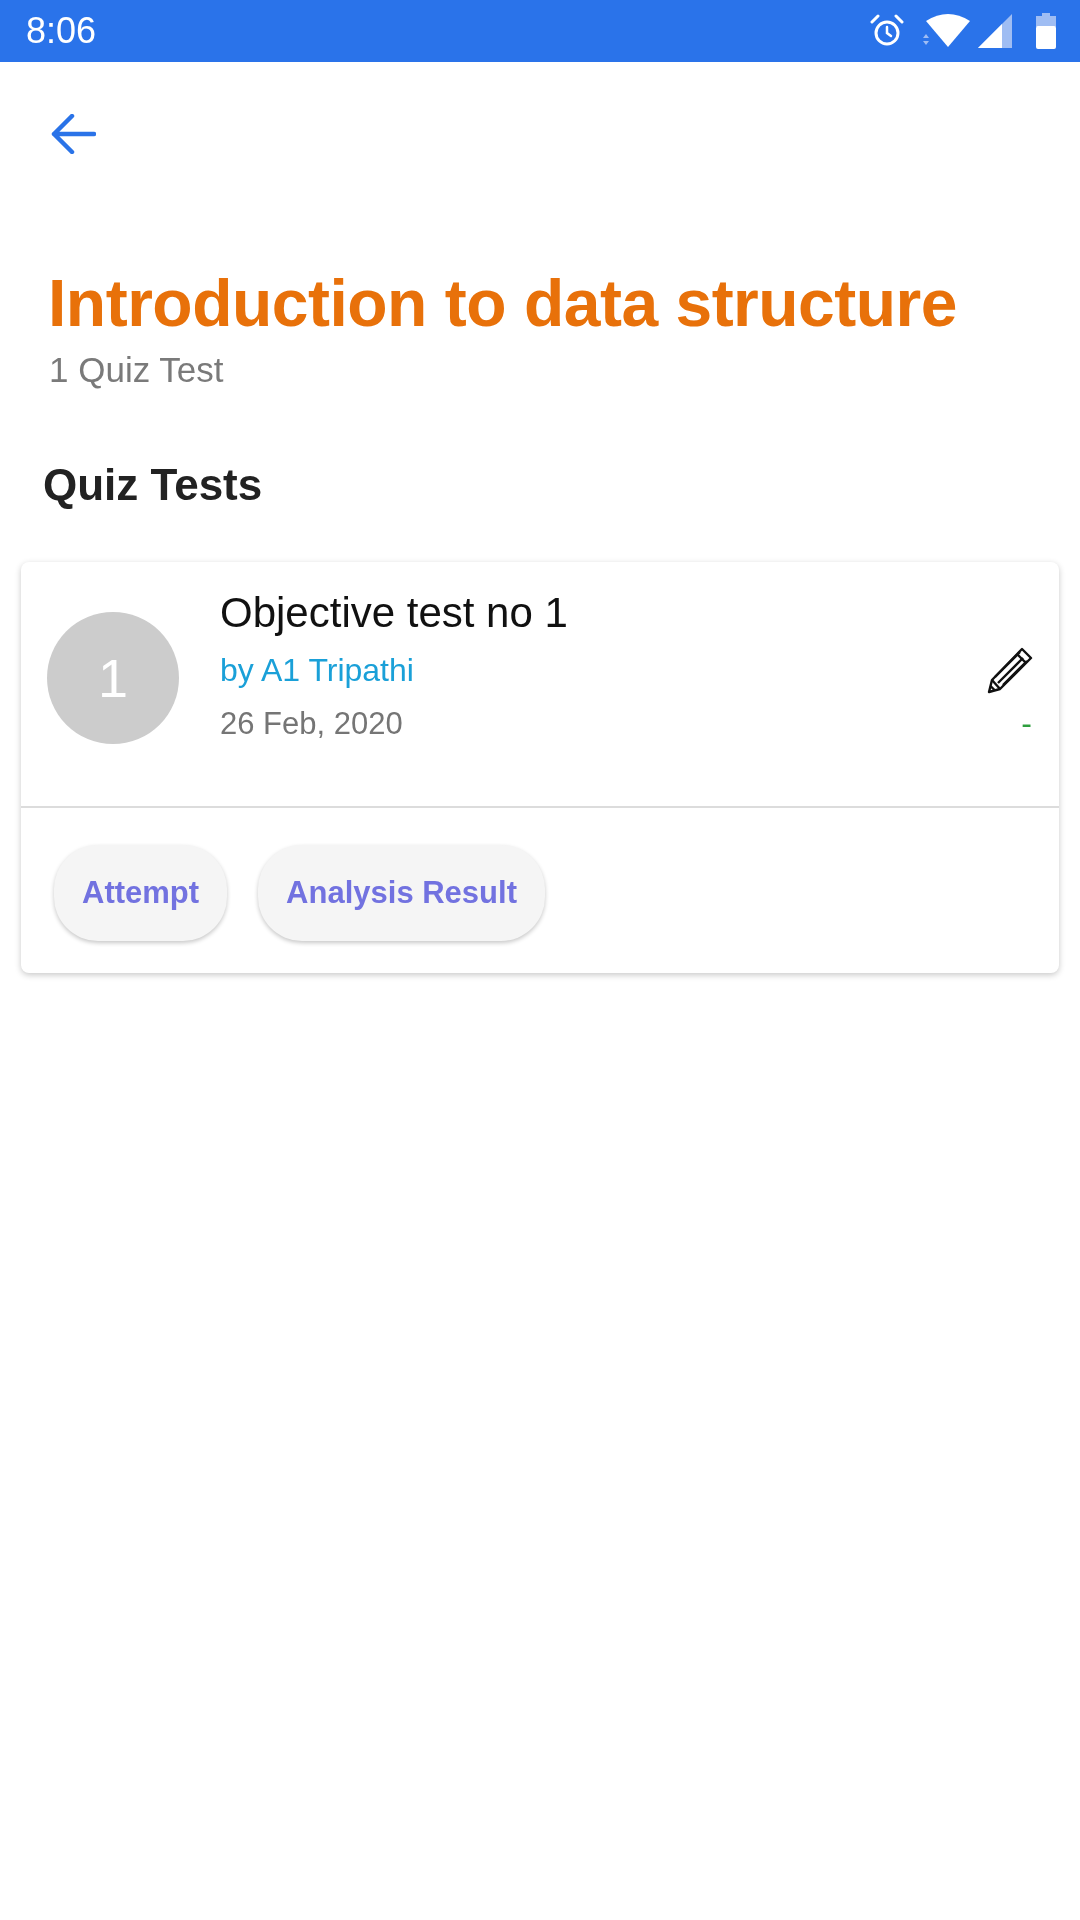 The image size is (1080, 1920). Describe the element at coordinates (137, 370) in the screenshot. I see `quiz-count: 1 Quiz Test` at that location.